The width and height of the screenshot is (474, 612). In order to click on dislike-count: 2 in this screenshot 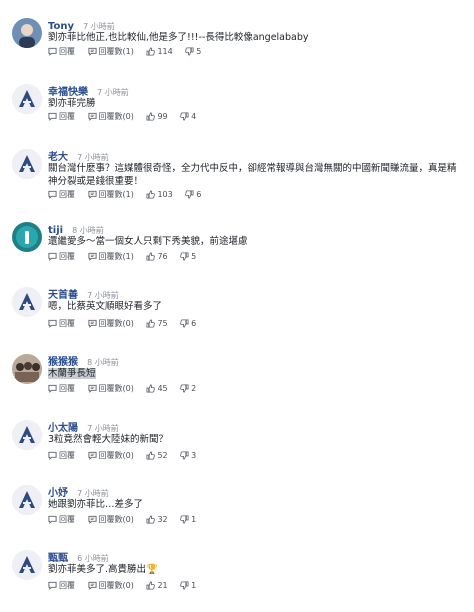, I will do `click(194, 388)`.